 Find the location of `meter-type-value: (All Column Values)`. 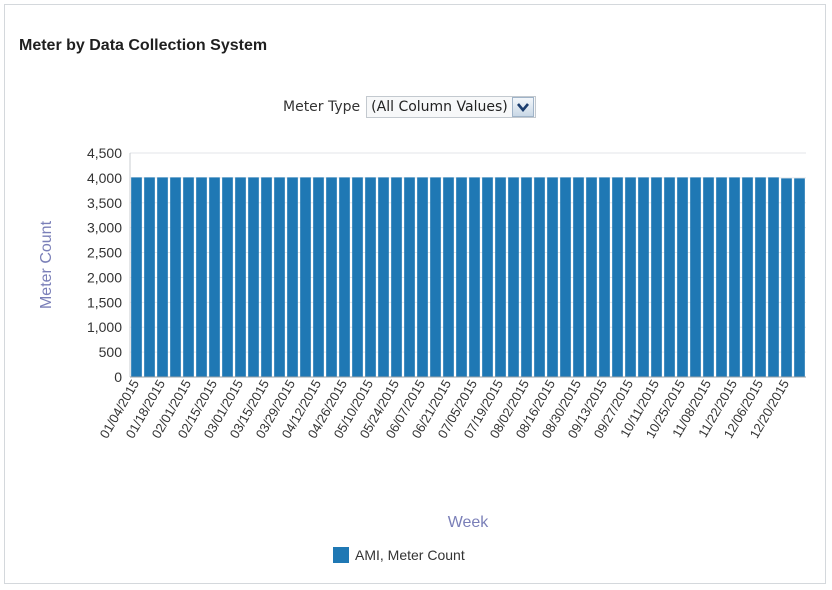

meter-type-value: (All Column Values) is located at coordinates (439, 107).